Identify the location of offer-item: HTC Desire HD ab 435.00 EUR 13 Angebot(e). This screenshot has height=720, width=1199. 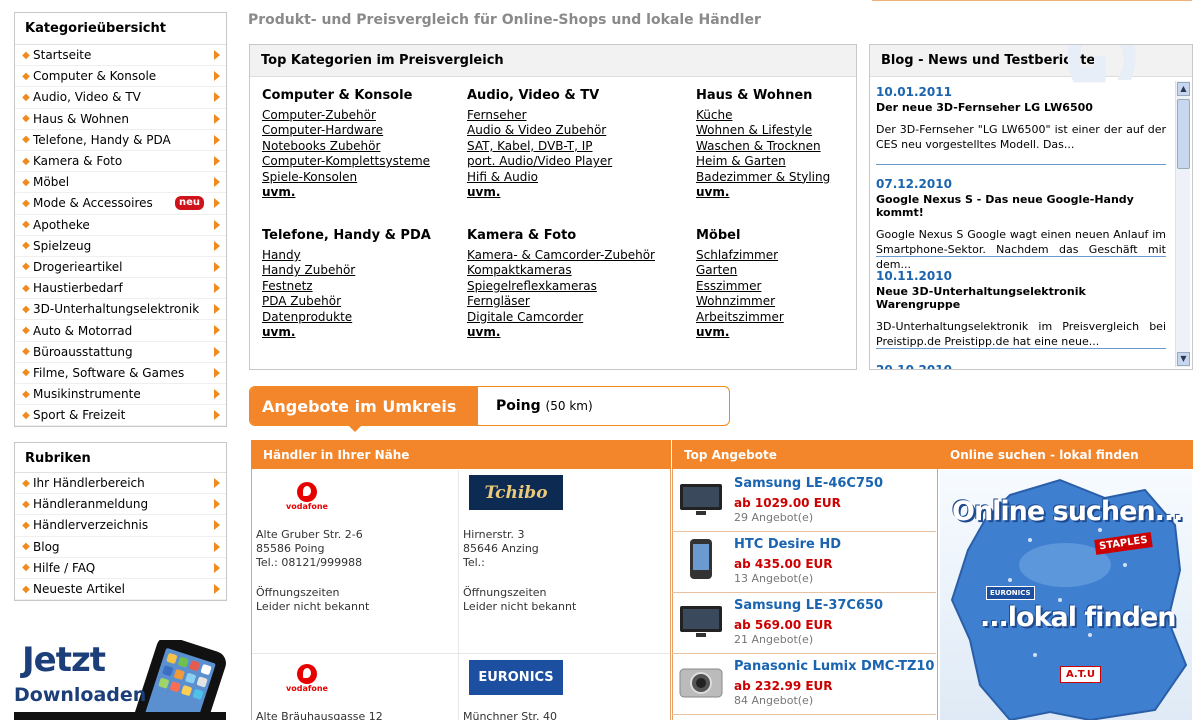
(804, 562).